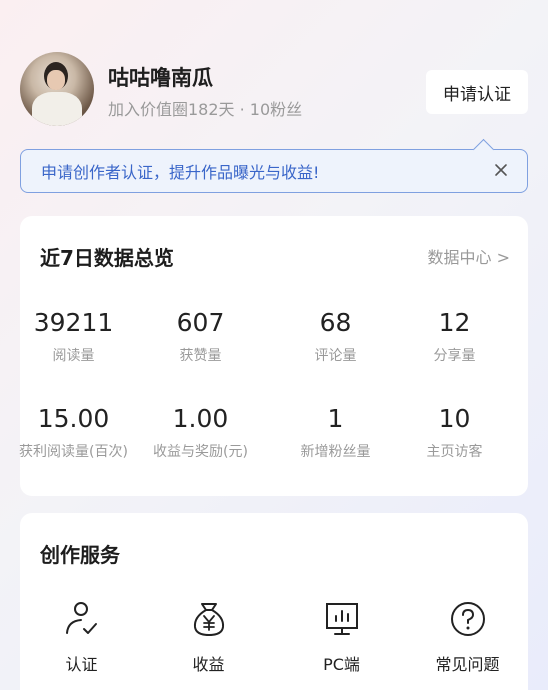 The width and height of the screenshot is (548, 690). Describe the element at coordinates (200, 418) in the screenshot. I see `stat-value: 1.00` at that location.